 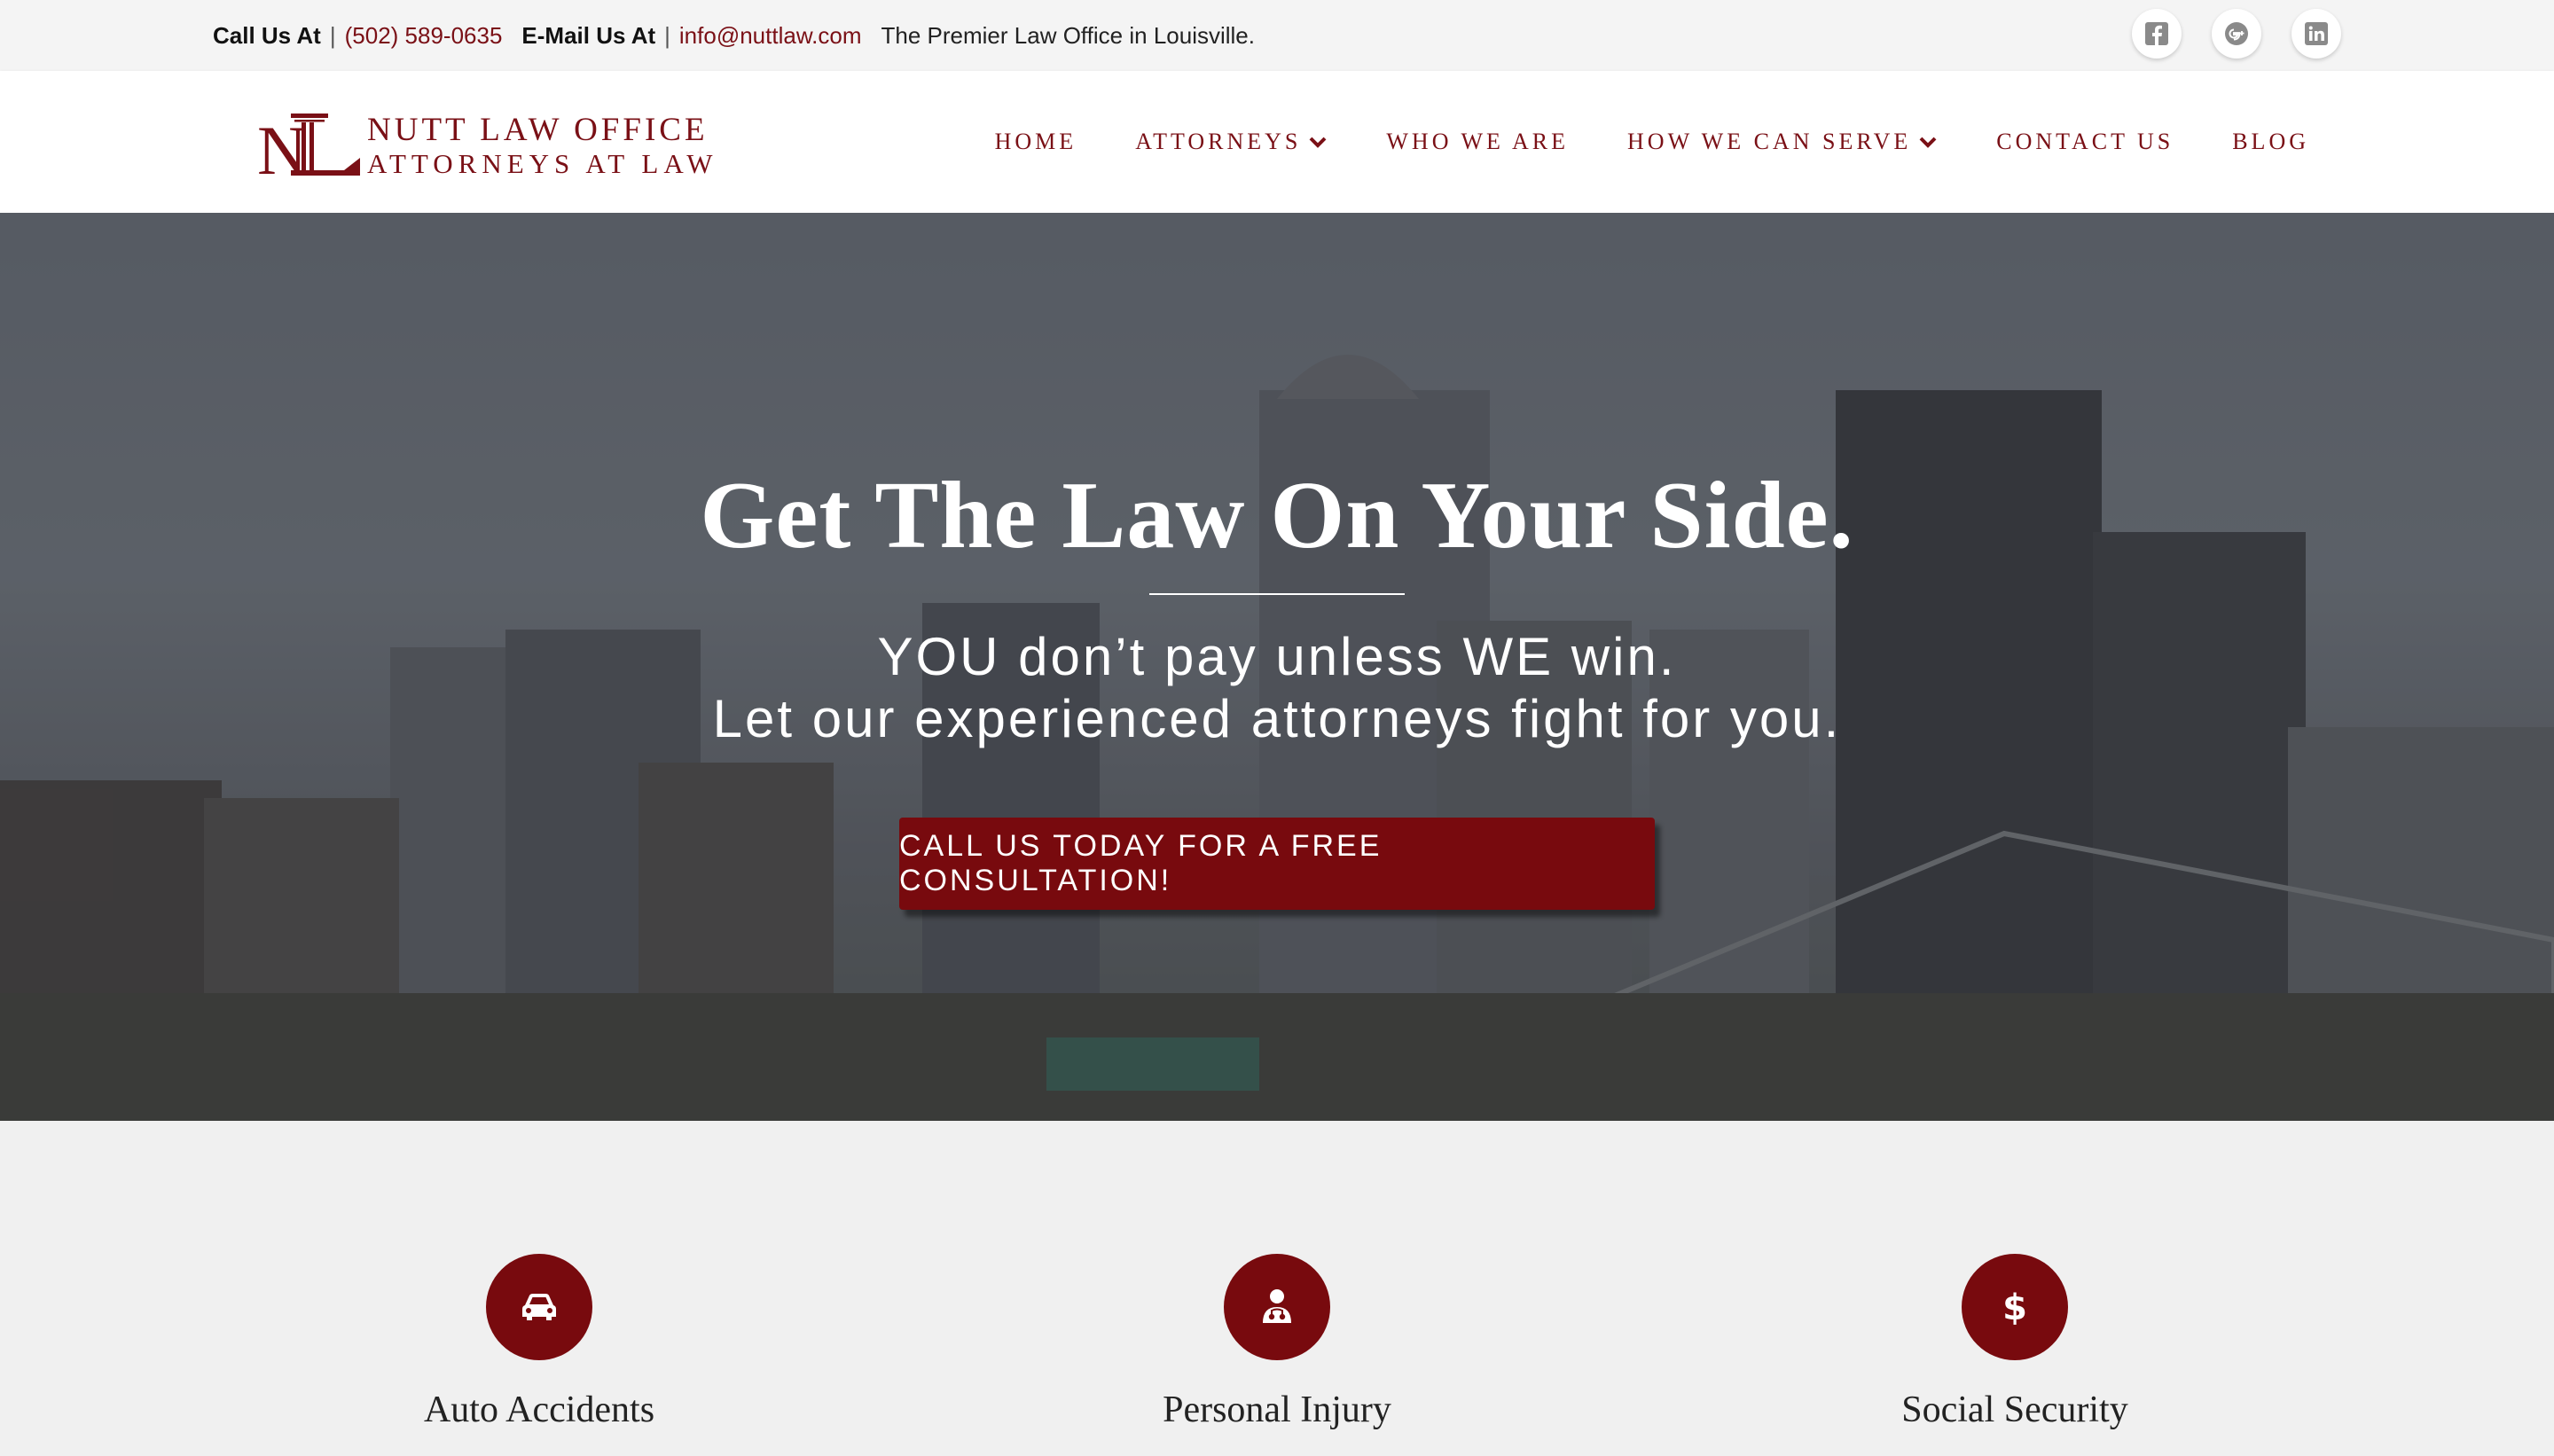 I want to click on call-label: Call Us At, so click(x=267, y=35).